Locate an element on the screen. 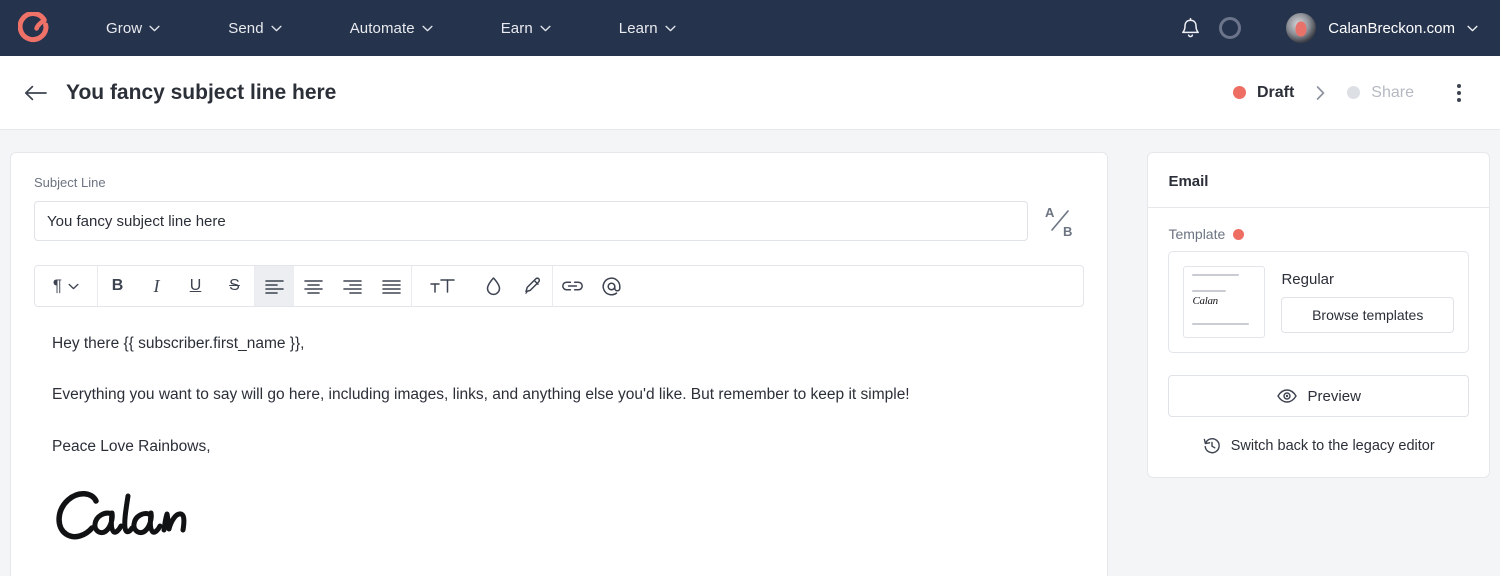  align-left-button is located at coordinates (274, 286).